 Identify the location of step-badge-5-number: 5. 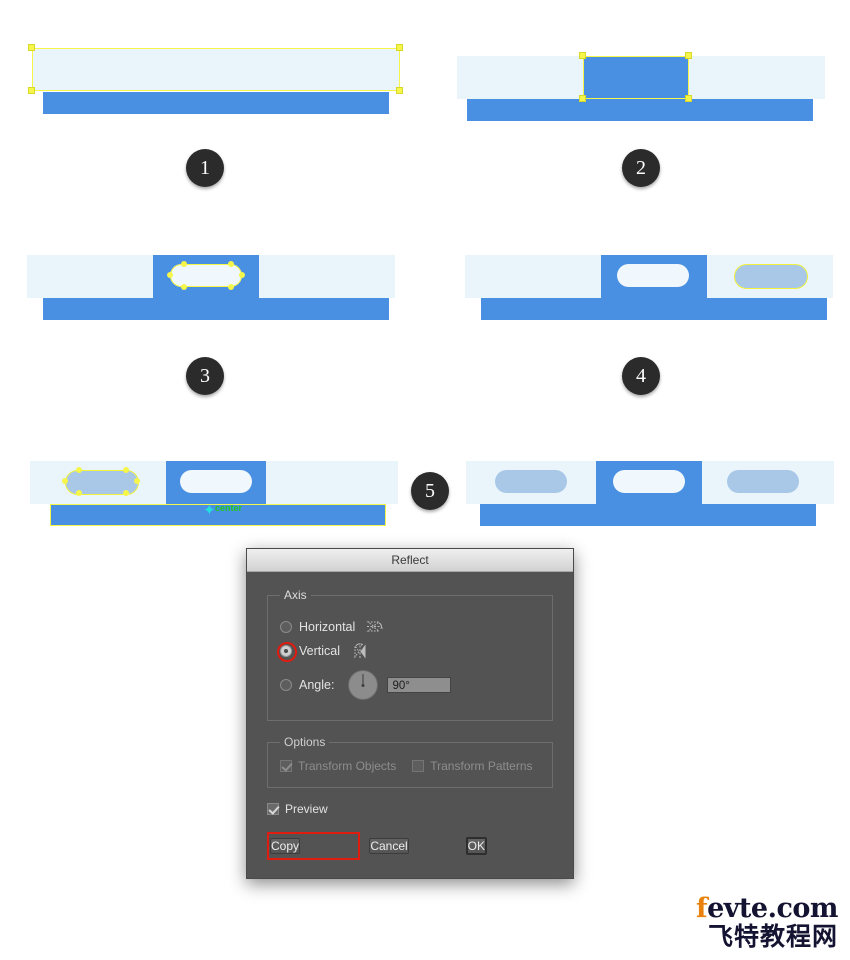
(430, 490).